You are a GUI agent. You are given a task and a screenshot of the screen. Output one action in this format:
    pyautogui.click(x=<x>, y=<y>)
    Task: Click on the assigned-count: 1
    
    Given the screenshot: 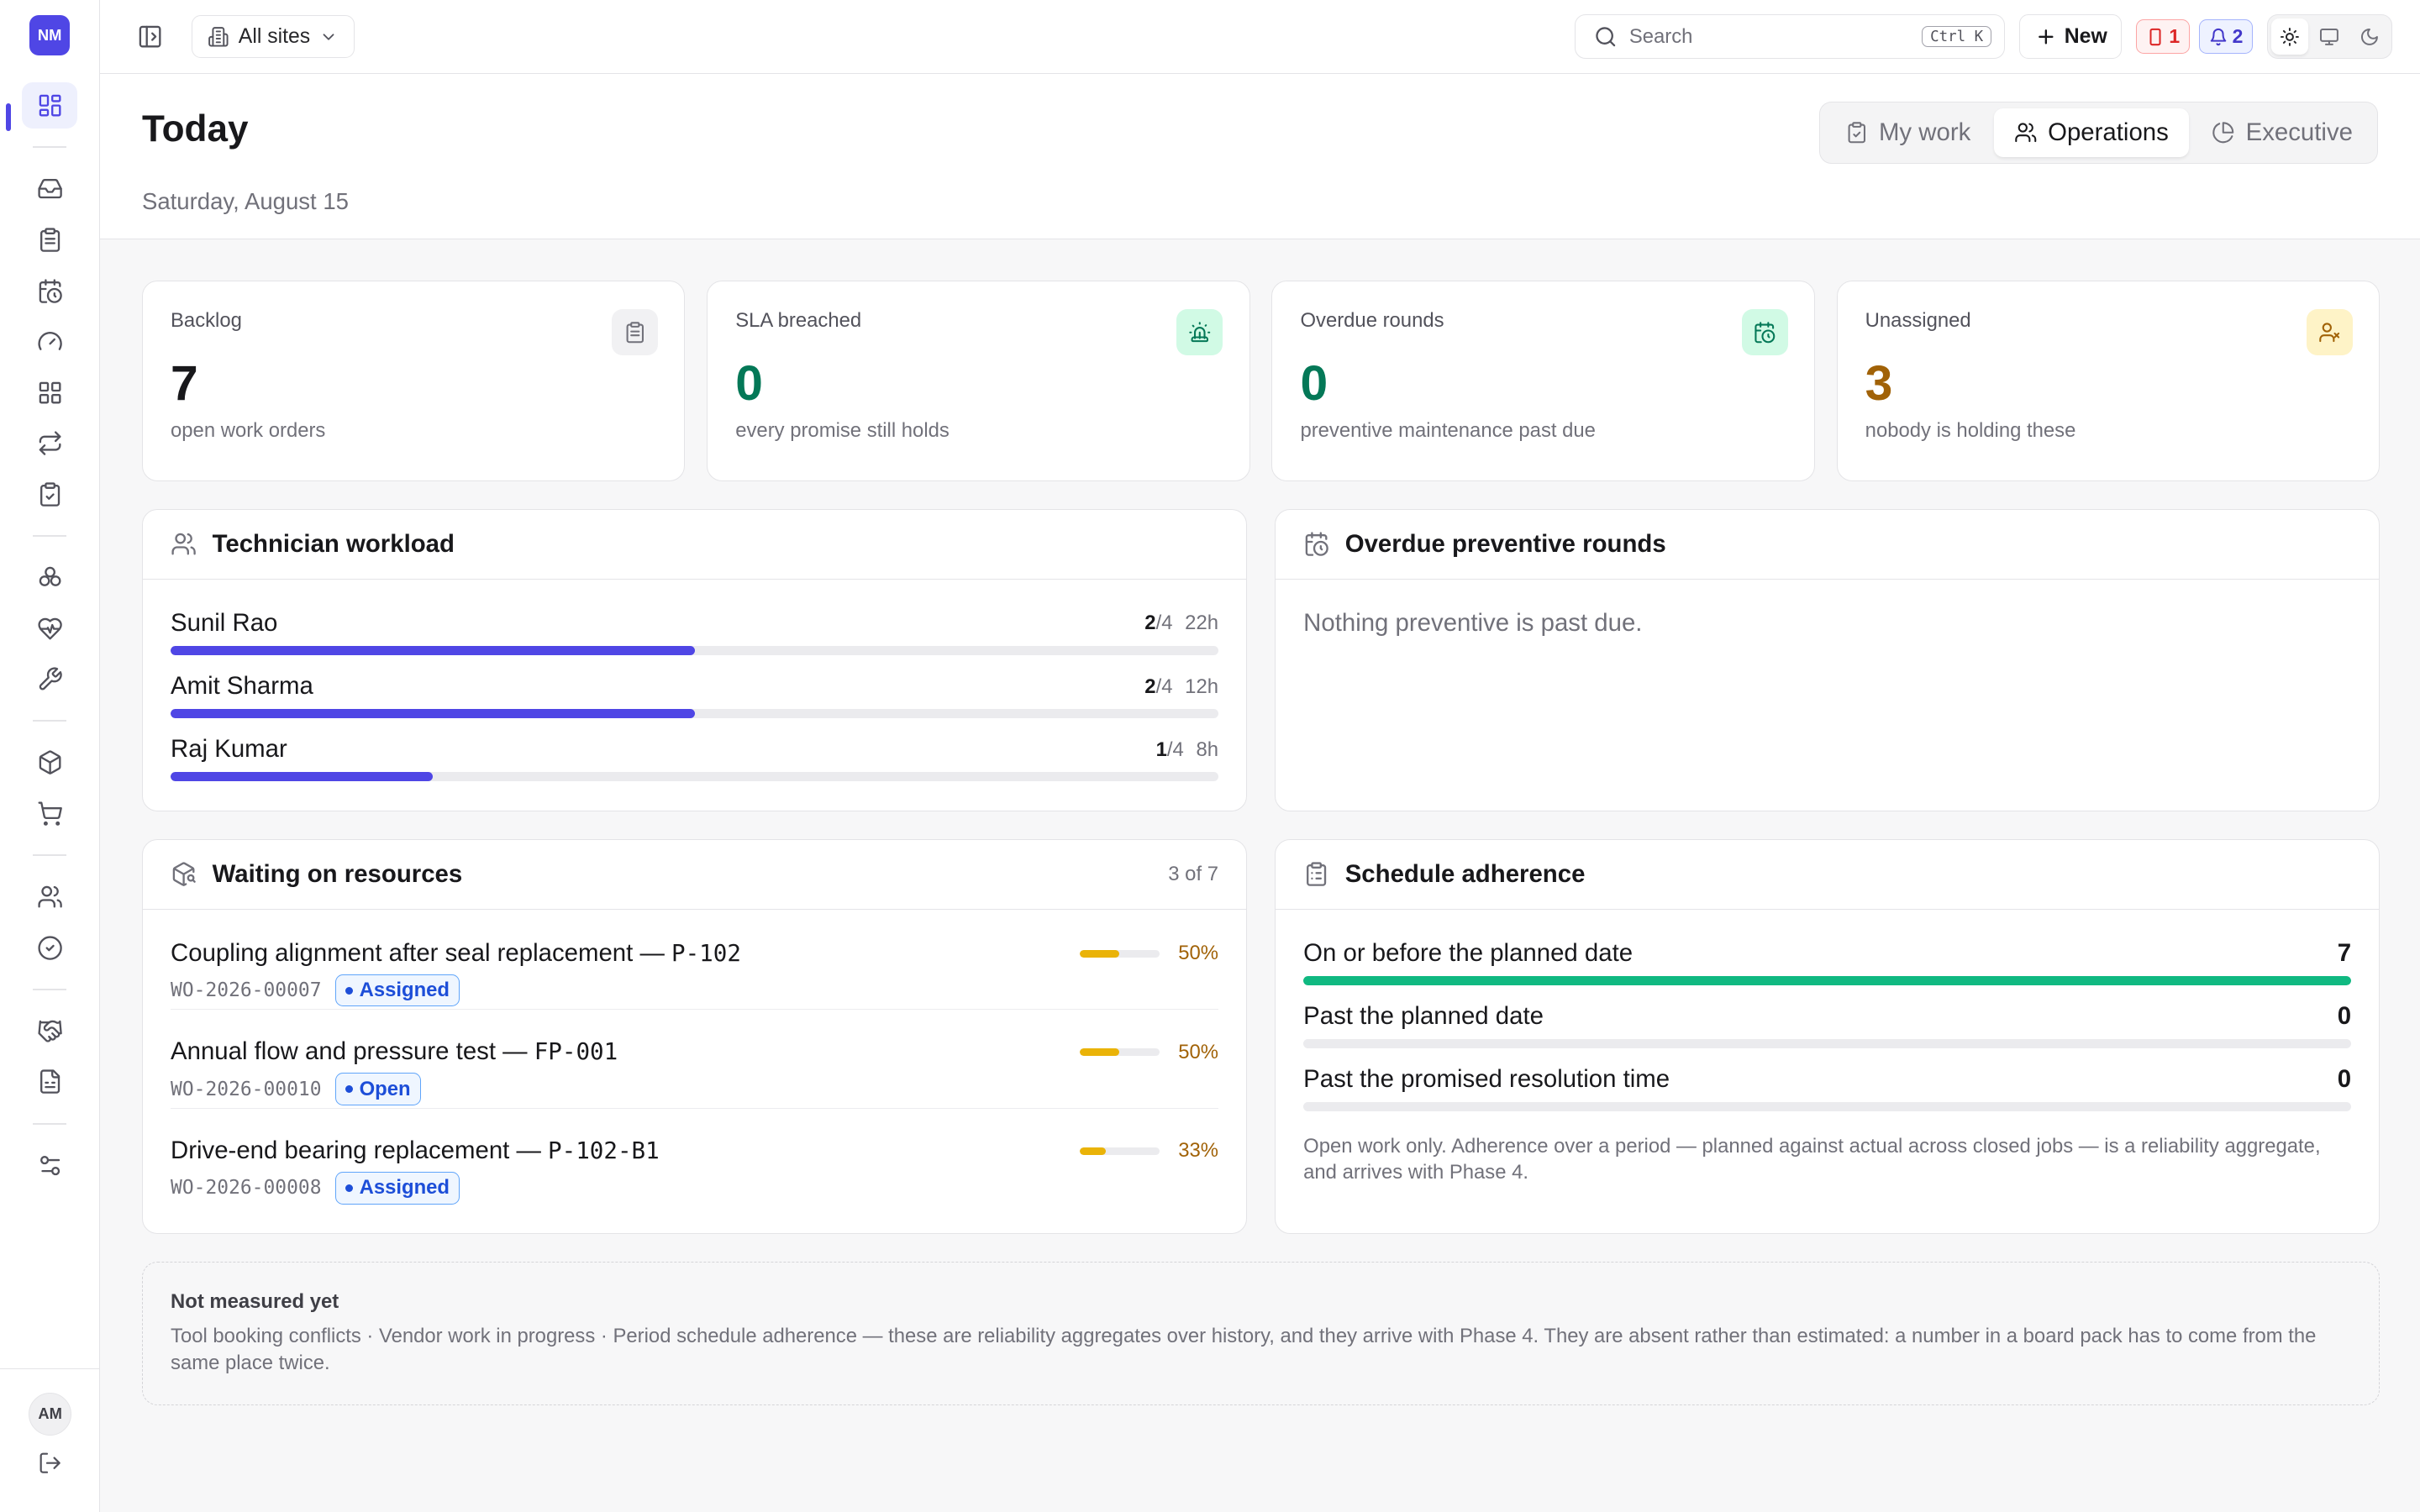 What is the action you would take?
    pyautogui.click(x=1161, y=749)
    